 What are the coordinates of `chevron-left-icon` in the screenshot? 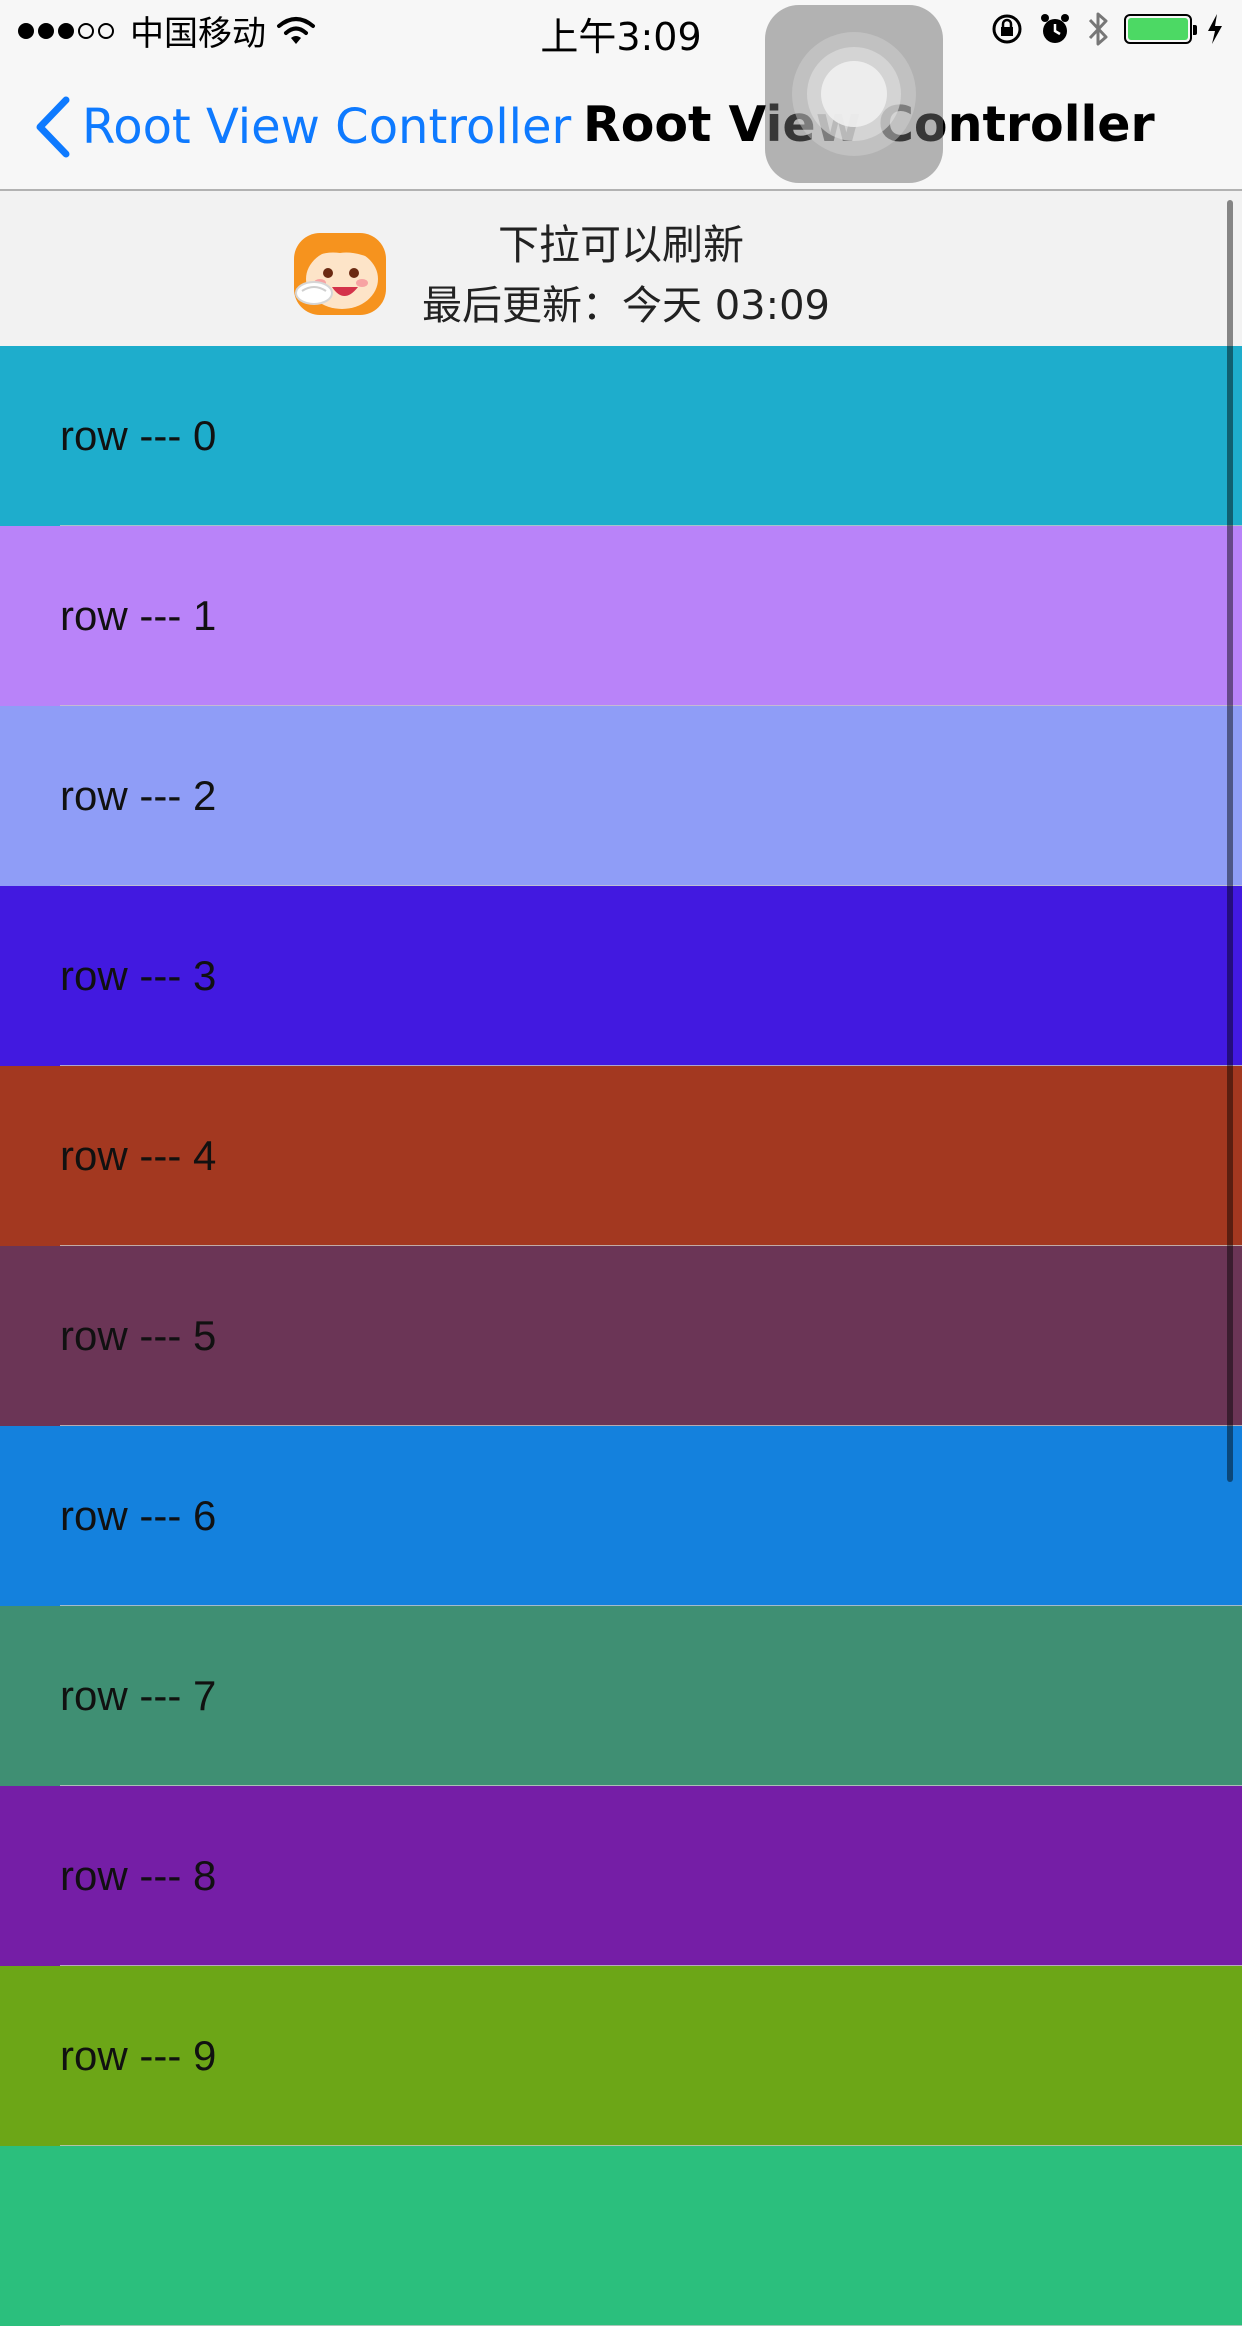 It's located at (53, 127).